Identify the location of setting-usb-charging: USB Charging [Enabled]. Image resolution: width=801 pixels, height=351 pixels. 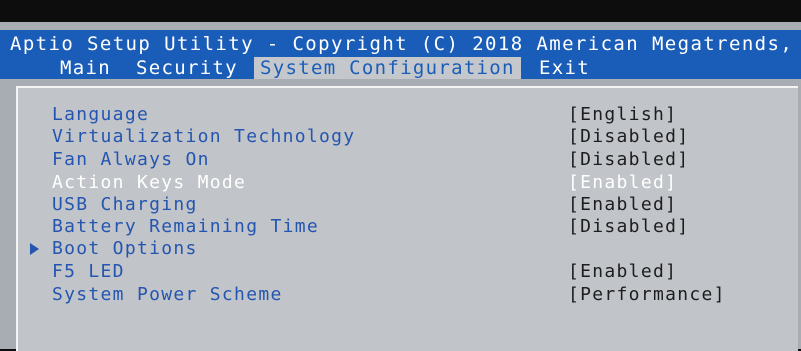
(408, 205).